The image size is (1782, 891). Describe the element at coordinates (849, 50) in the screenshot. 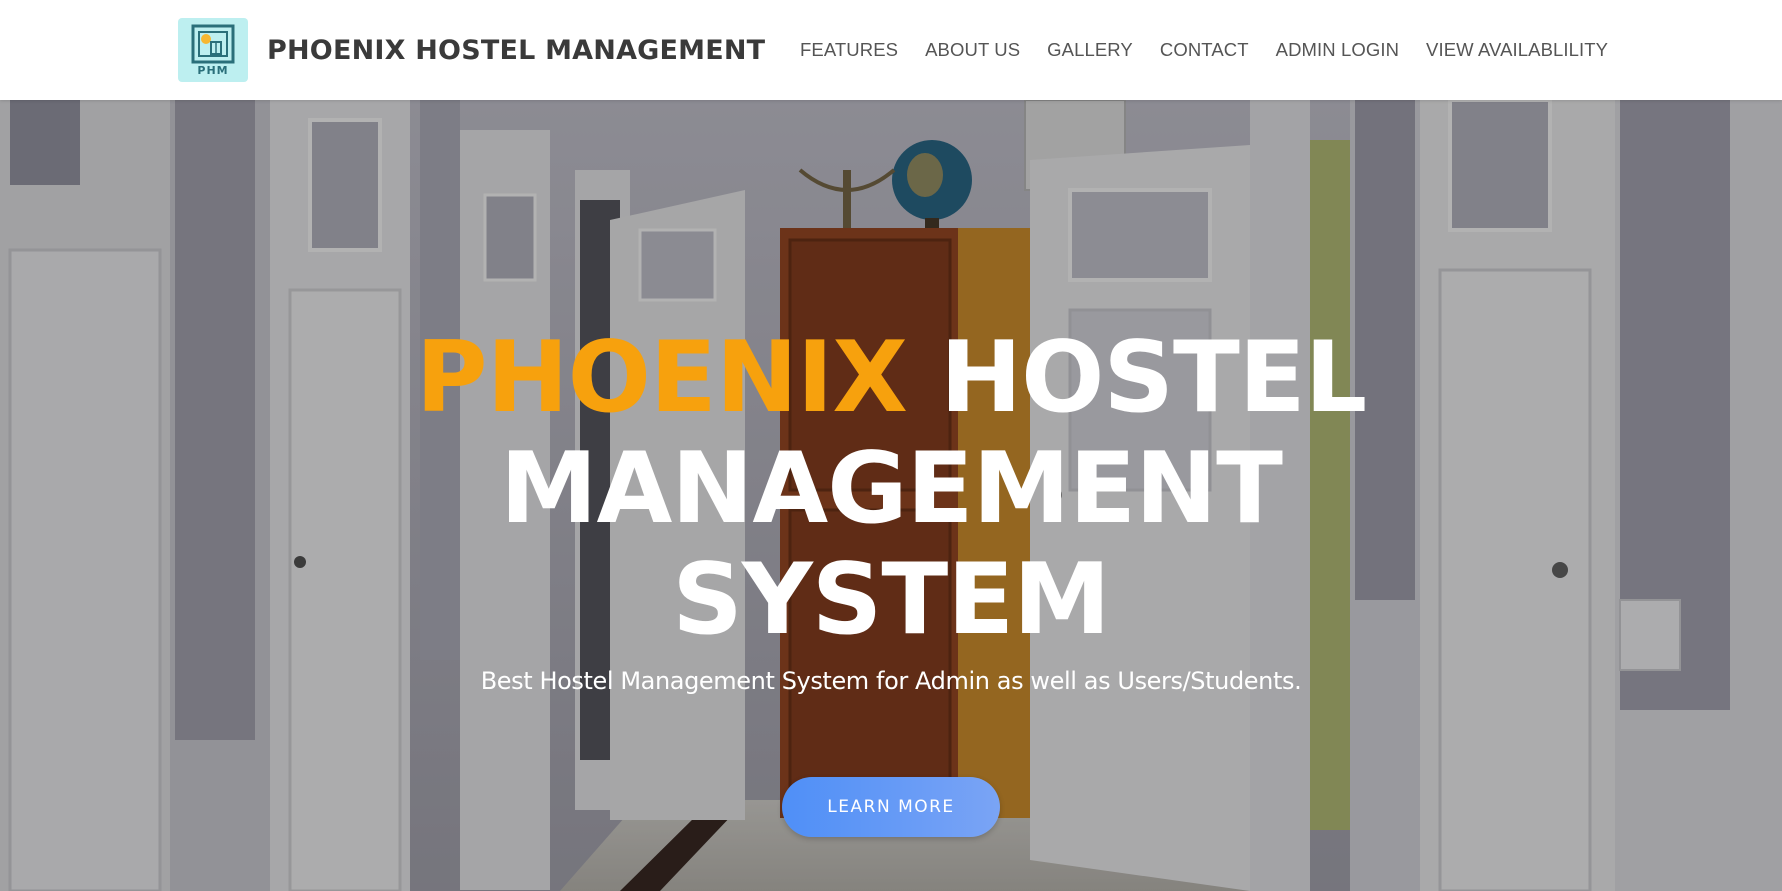

I see `nav-link-features: FEATURES` at that location.